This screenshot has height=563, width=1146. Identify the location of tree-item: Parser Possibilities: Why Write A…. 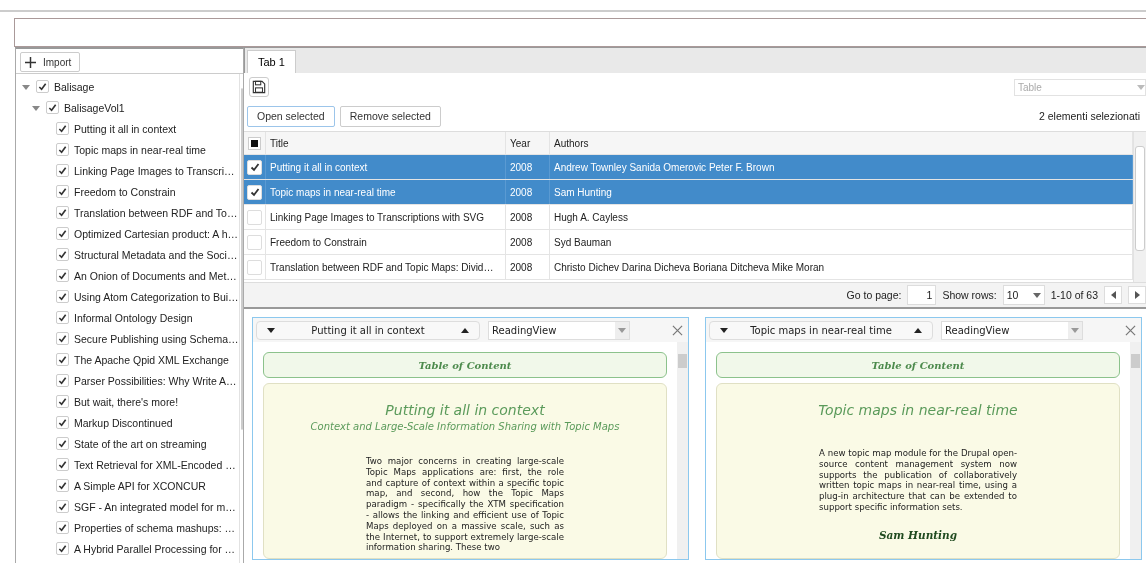
(155, 380).